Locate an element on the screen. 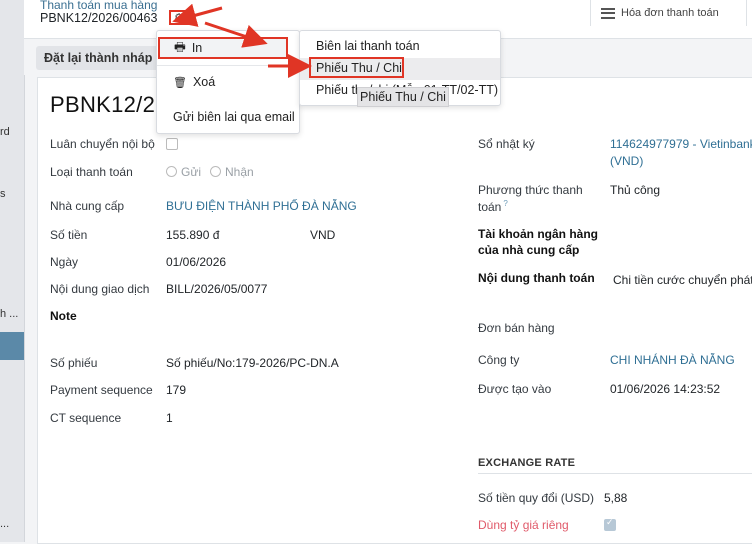 This screenshot has width=752, height=544. date-label: Ngày is located at coordinates (64, 262).